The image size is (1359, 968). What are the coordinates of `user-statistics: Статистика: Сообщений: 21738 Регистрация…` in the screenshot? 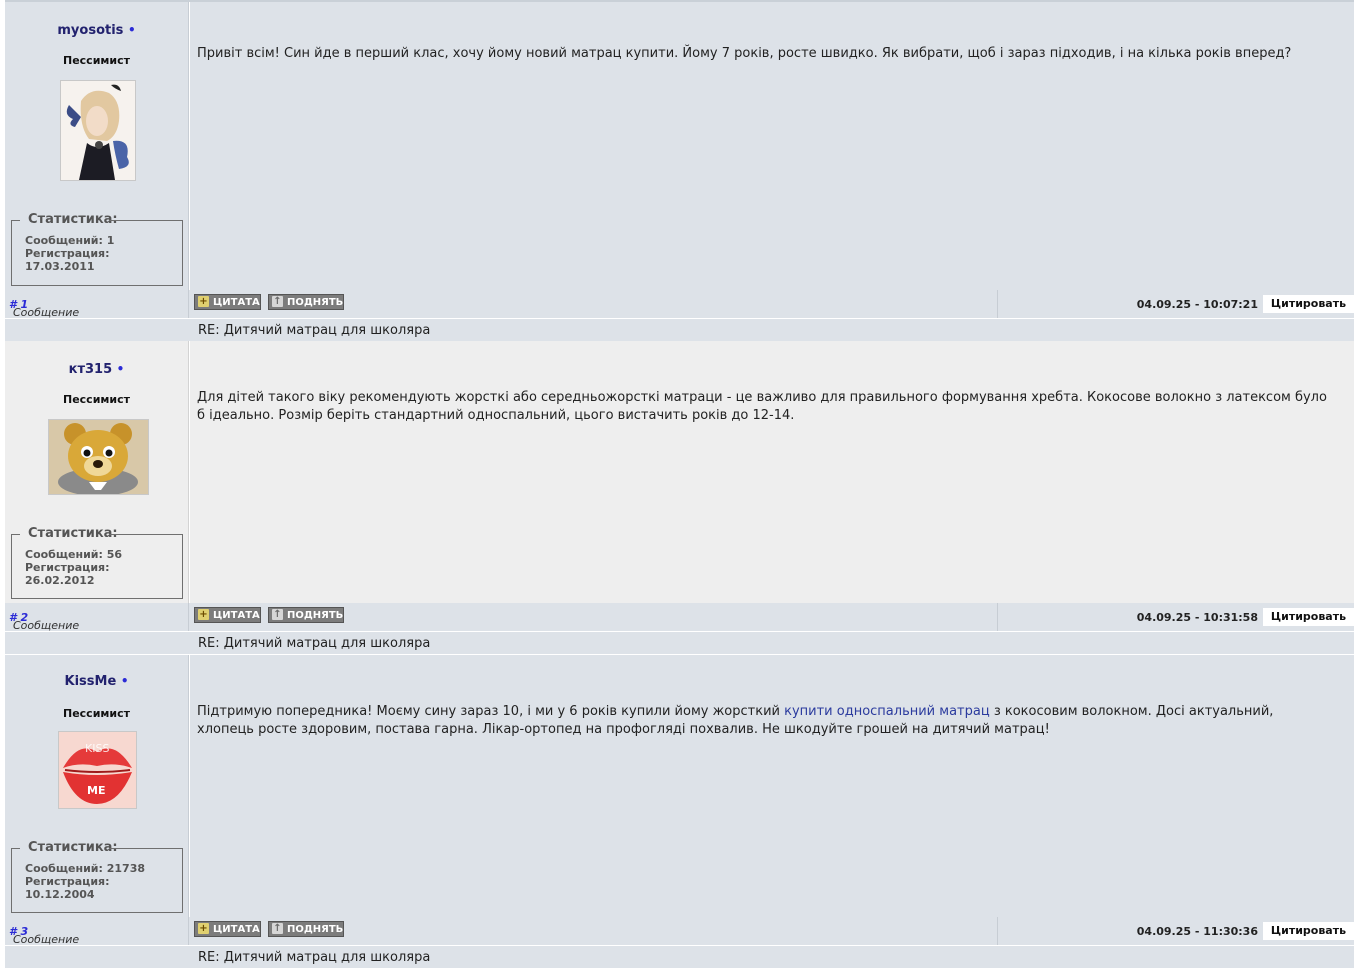 It's located at (97, 876).